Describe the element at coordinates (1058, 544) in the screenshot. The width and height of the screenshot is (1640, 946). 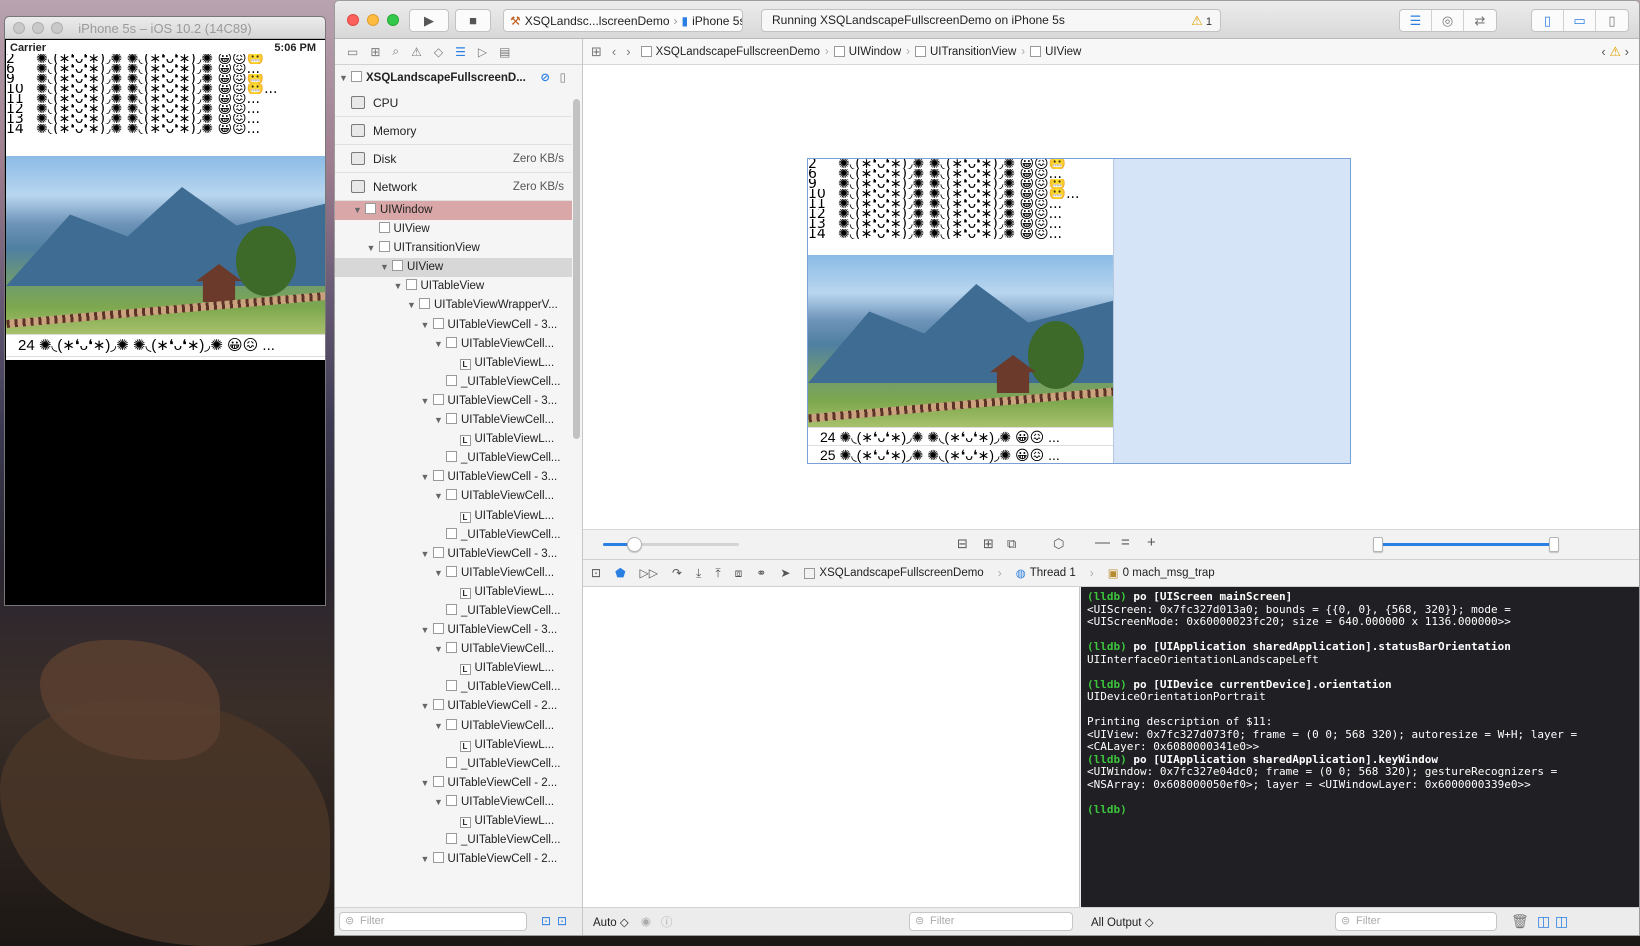
I see `orient-3d-icon: ⬡` at that location.